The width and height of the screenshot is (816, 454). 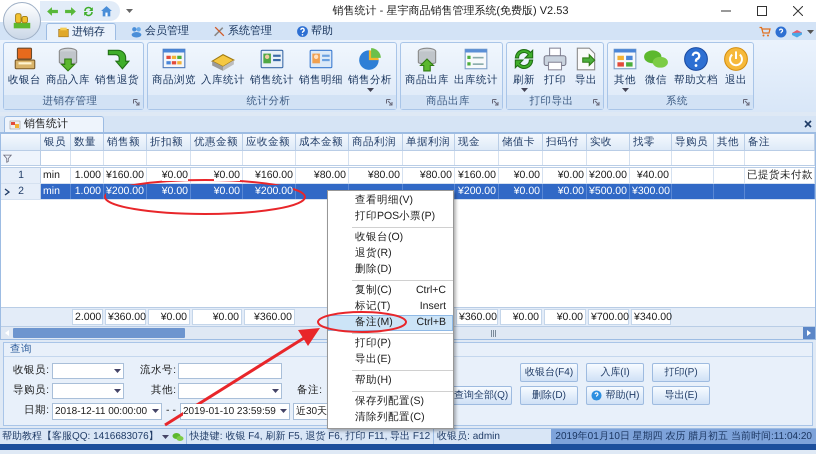 I want to click on row-number: 2, so click(x=21, y=191).